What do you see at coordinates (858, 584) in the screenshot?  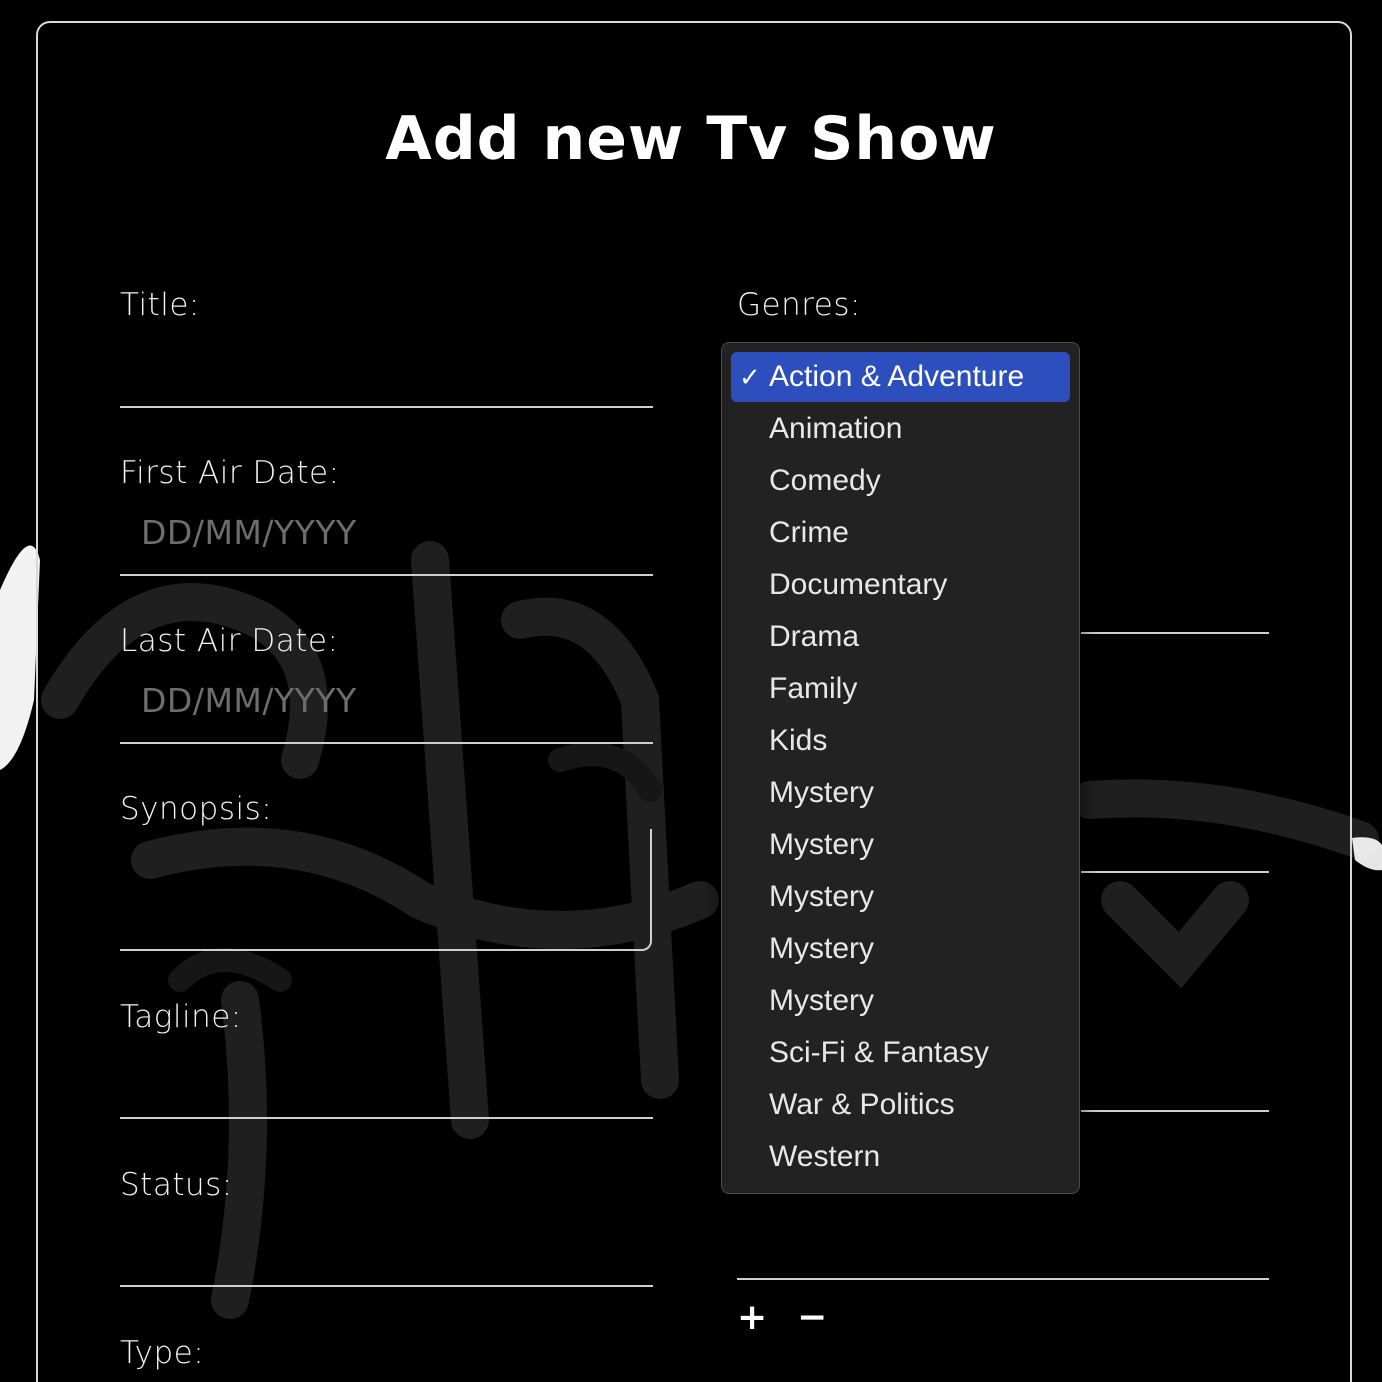 I see `genre-option-label: Documentary` at bounding box center [858, 584].